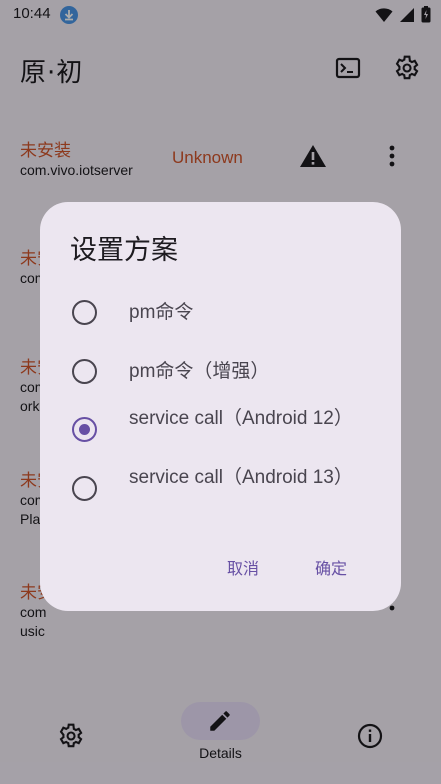  What do you see at coordinates (241, 477) in the screenshot?
I see `option-label: service call（Android 13）` at bounding box center [241, 477].